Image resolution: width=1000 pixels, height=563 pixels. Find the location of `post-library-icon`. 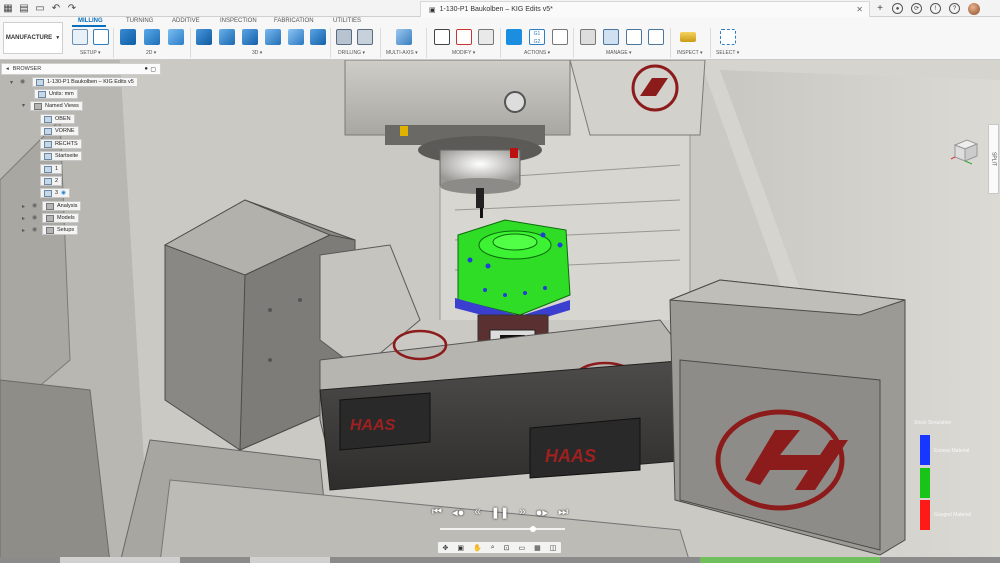

post-library-icon is located at coordinates (611, 37).